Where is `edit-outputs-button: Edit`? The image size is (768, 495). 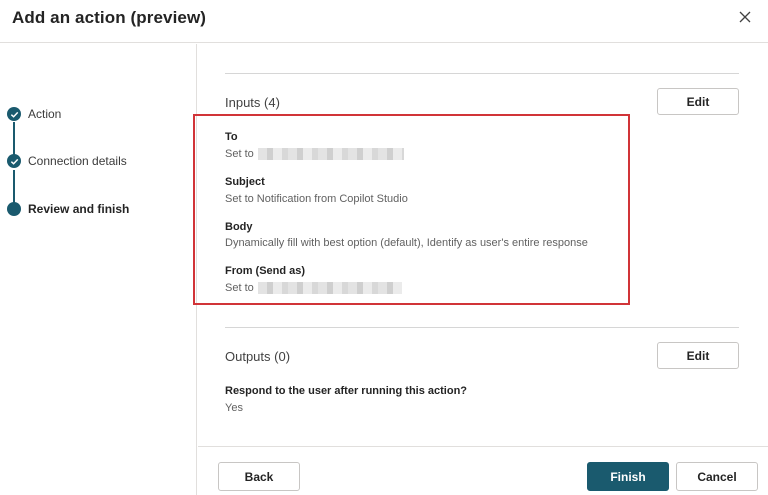 edit-outputs-button: Edit is located at coordinates (698, 355).